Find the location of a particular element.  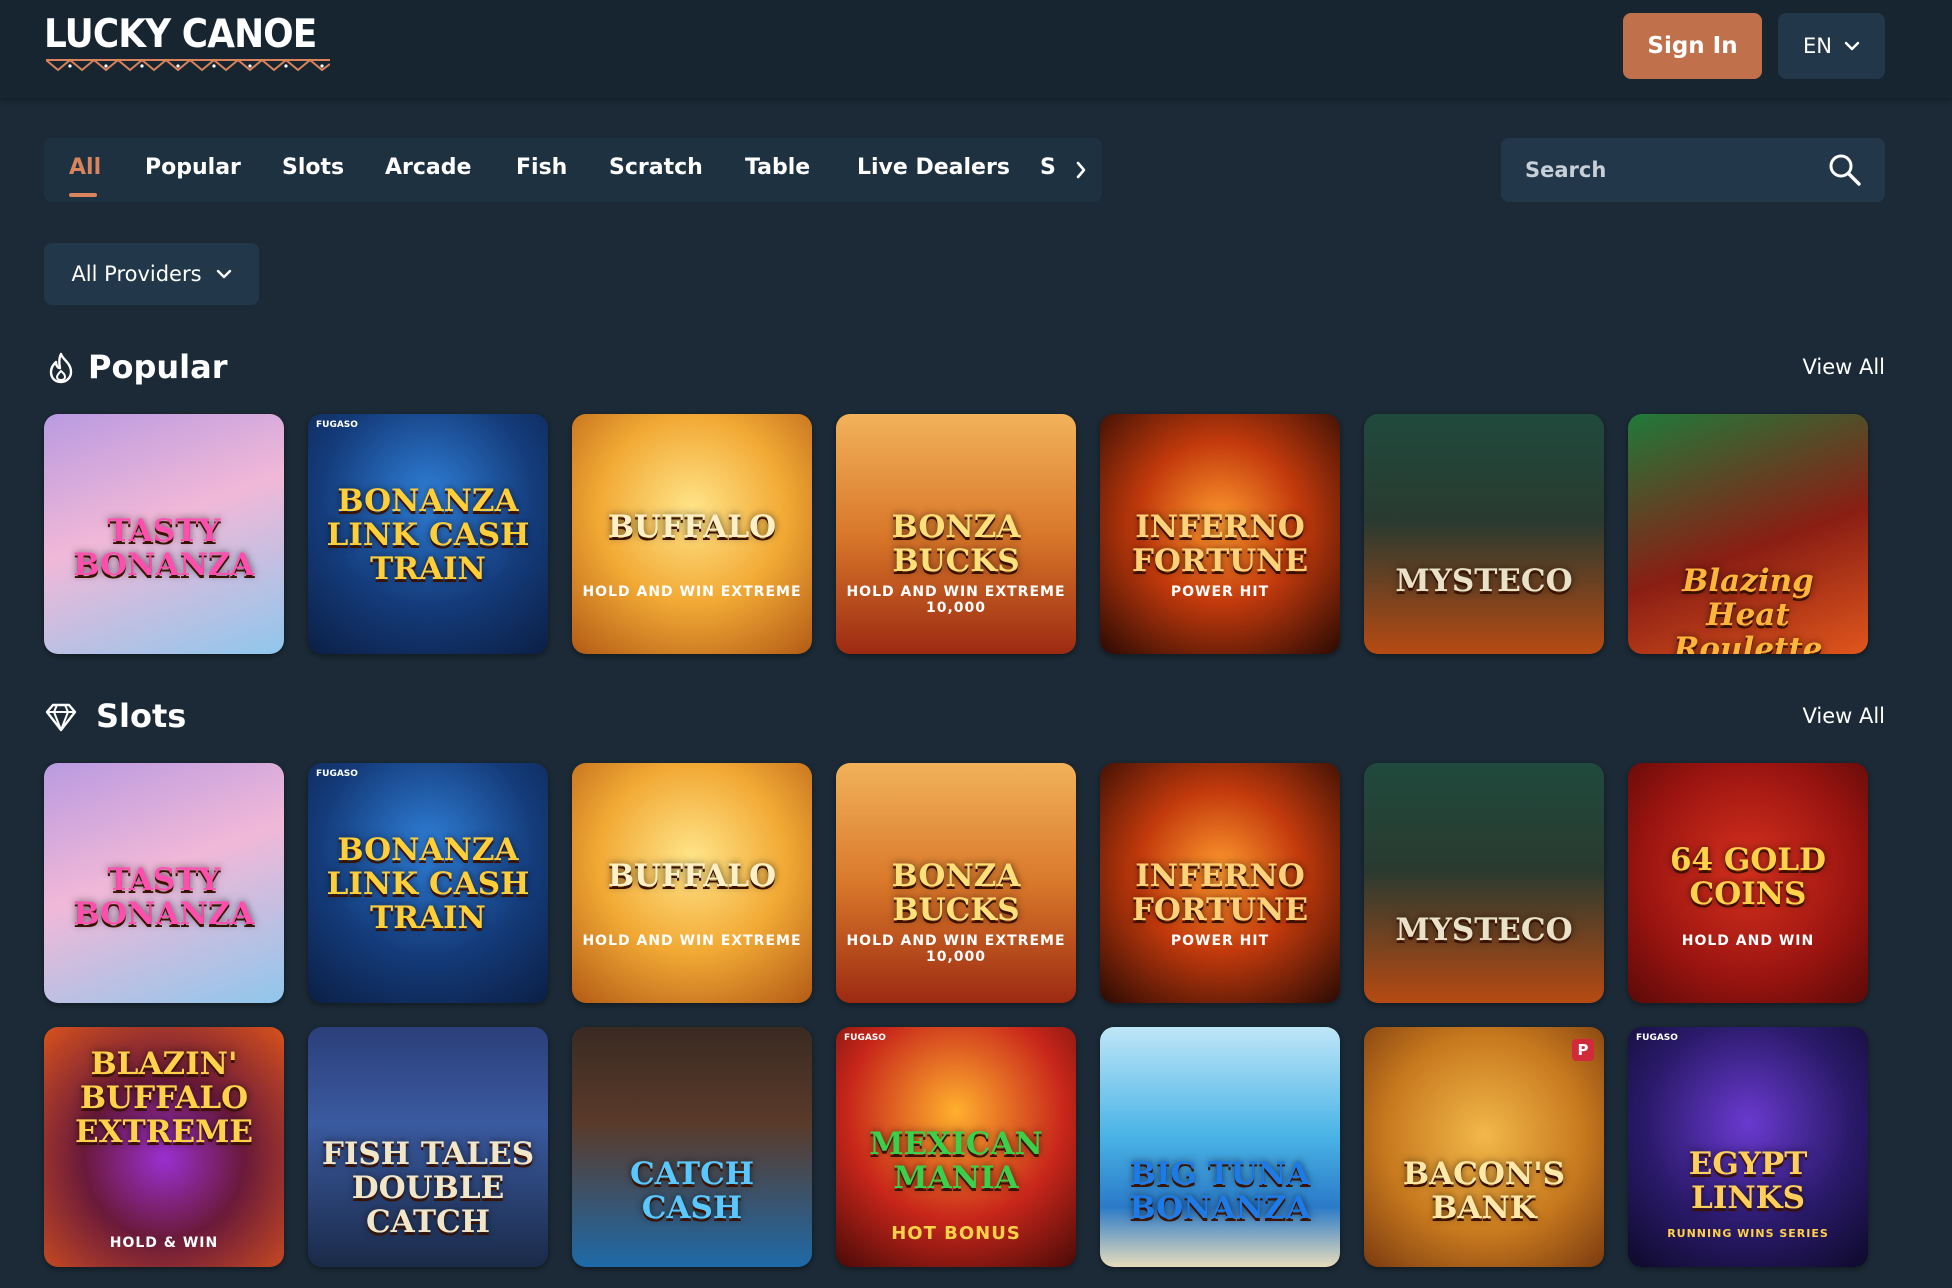

game-tile: P BACON'S BANK is located at coordinates (1484, 1147).